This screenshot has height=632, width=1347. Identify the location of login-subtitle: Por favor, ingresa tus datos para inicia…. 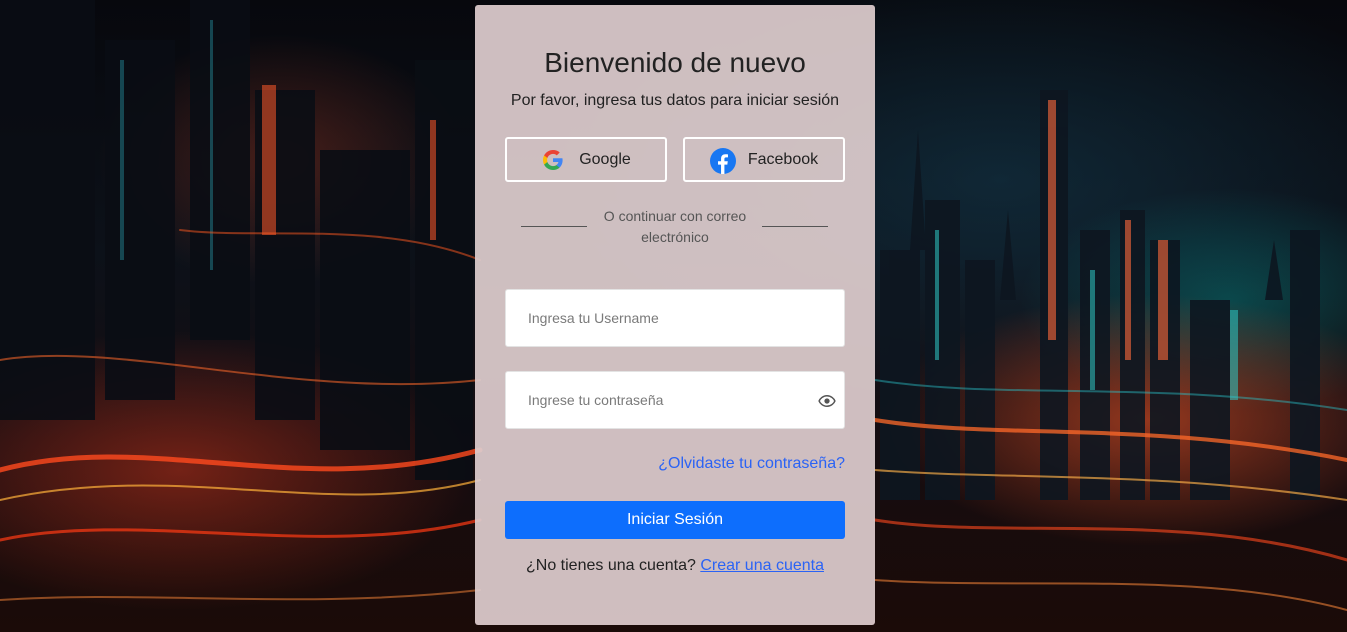
(675, 100).